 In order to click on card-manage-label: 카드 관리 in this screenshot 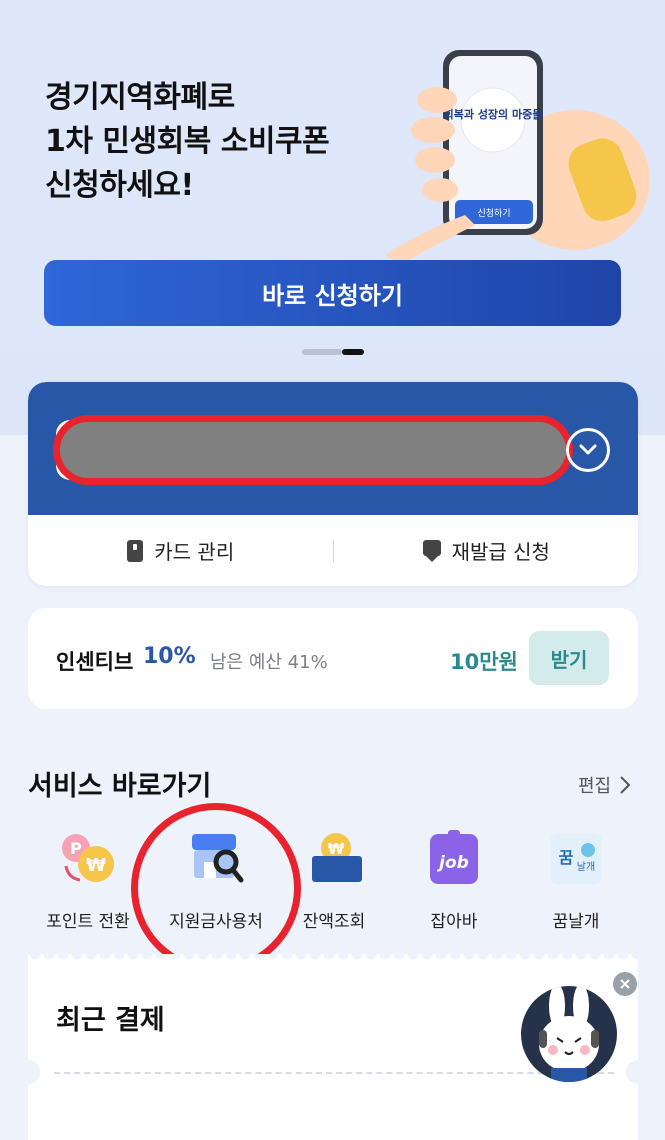, I will do `click(194, 552)`.